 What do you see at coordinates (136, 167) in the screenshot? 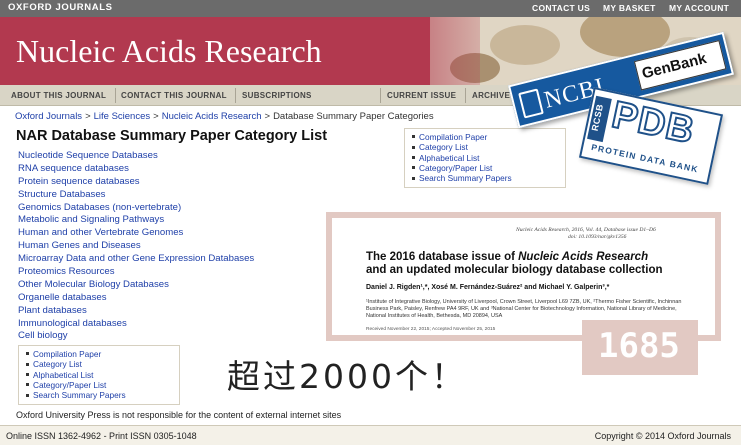
I see `list-item: RNA sequence databases` at bounding box center [136, 167].